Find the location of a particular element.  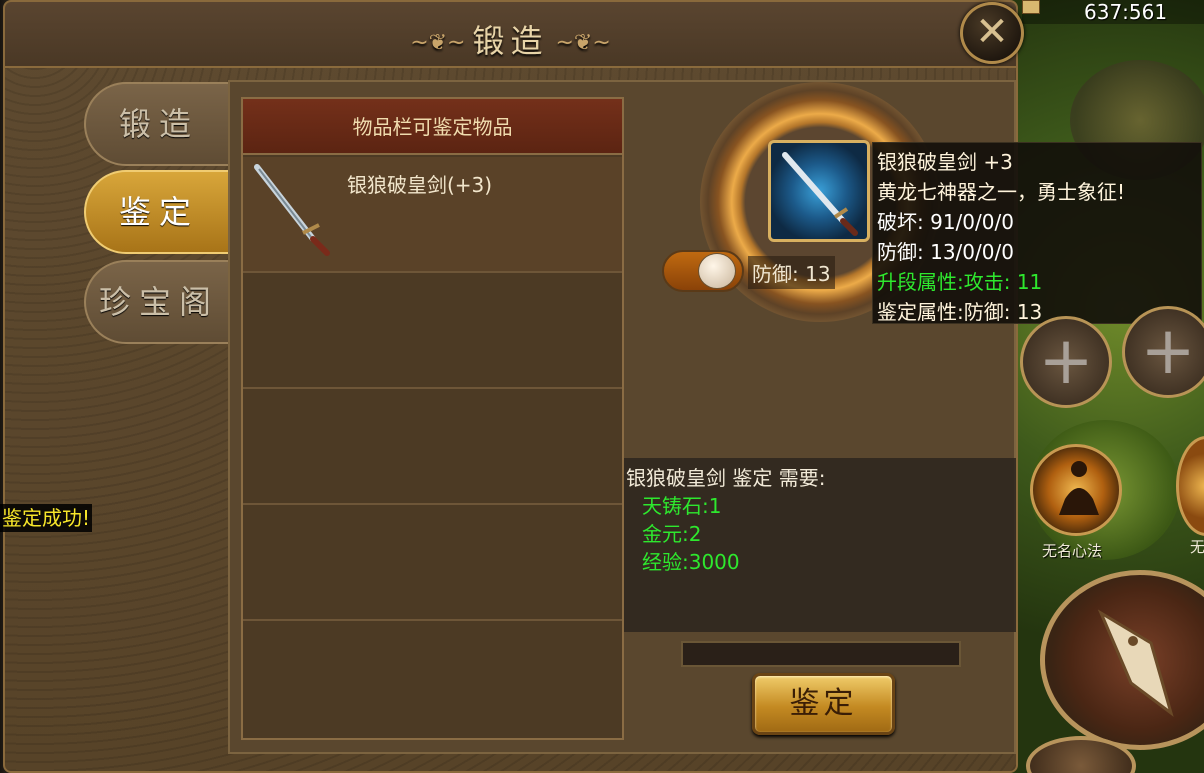

requirement-item: 经验:3000 is located at coordinates (691, 562).